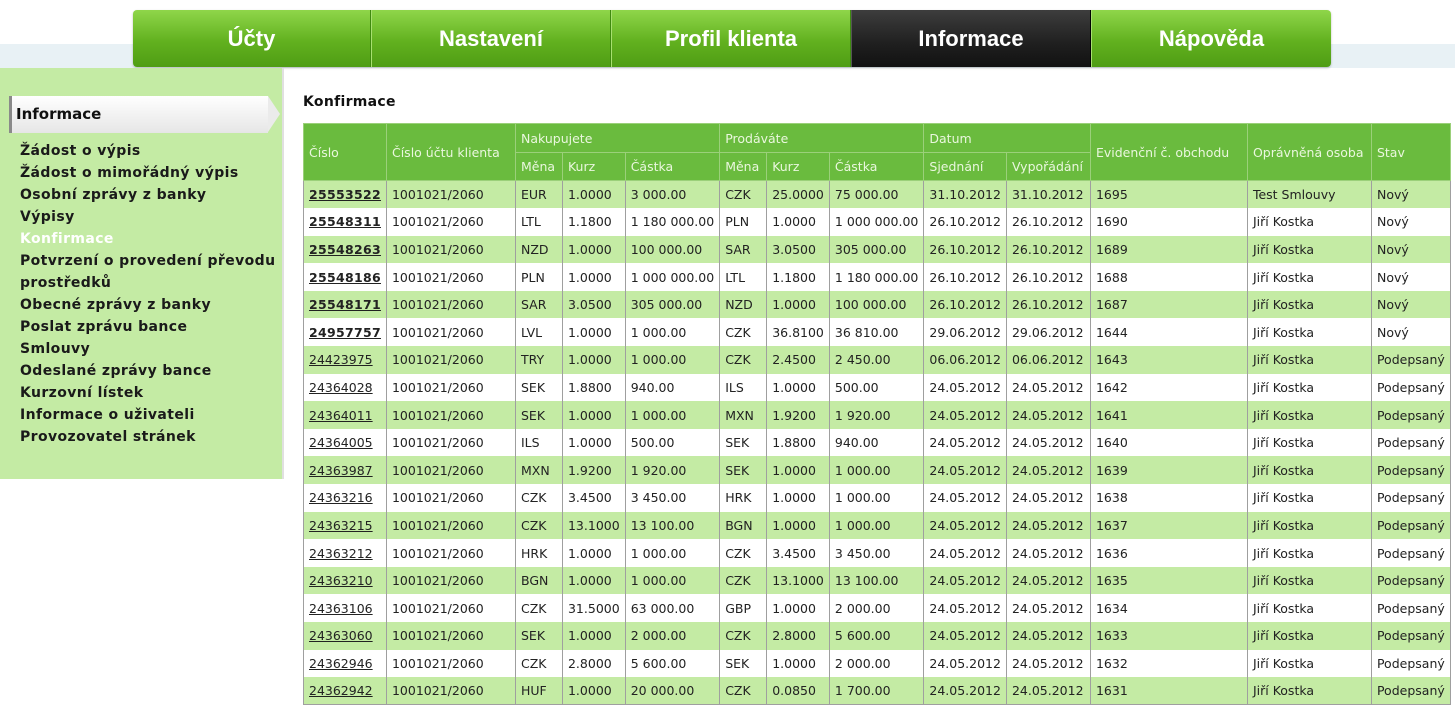 This screenshot has width=1455, height=723. I want to click on sidebar-item: Odeslané zprávy bance, so click(150, 371).